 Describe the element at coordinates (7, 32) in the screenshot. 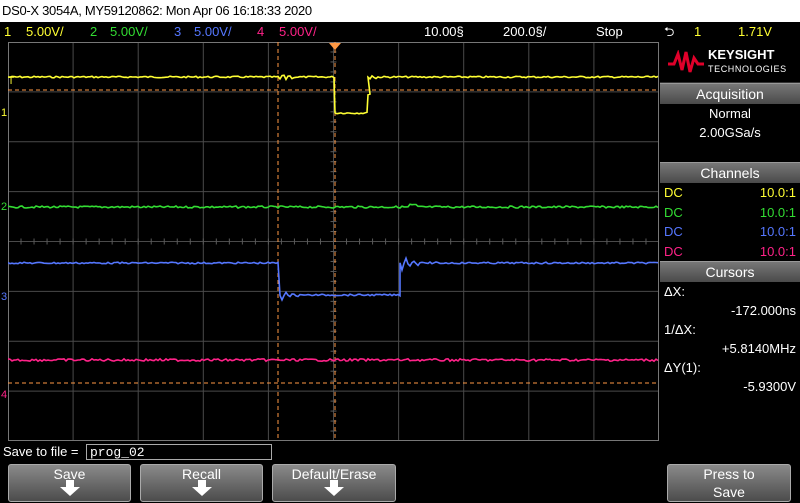

I see `ch1-number: 1` at that location.